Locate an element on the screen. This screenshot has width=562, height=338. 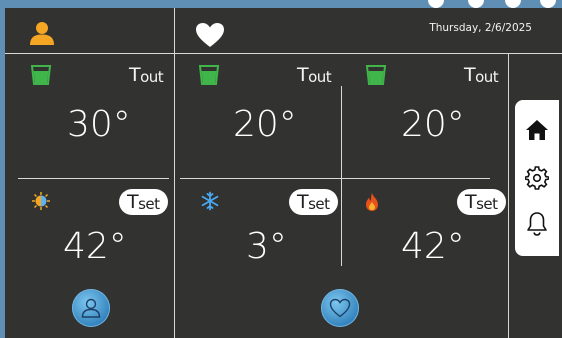
user-profile-icon is located at coordinates (42, 33).